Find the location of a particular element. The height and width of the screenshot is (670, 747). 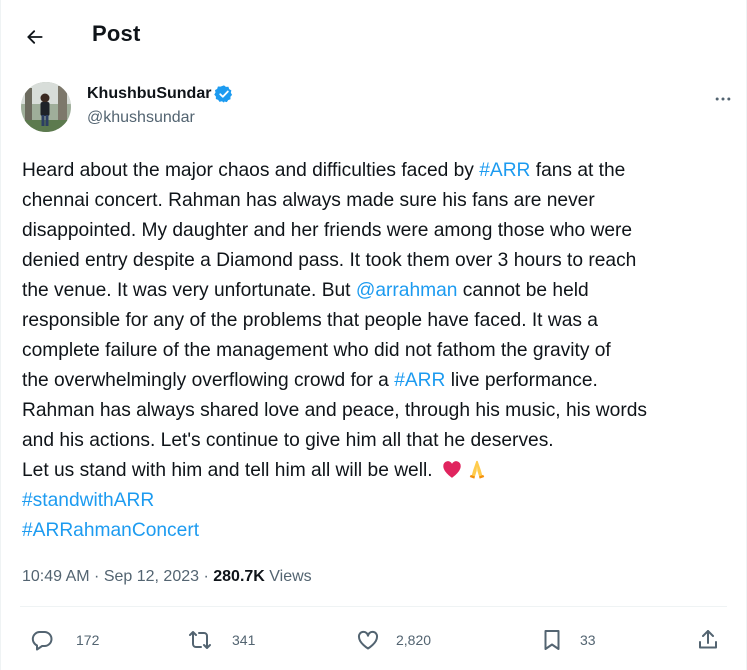

tweet-text-segment: cannot be held is located at coordinates (523, 290).